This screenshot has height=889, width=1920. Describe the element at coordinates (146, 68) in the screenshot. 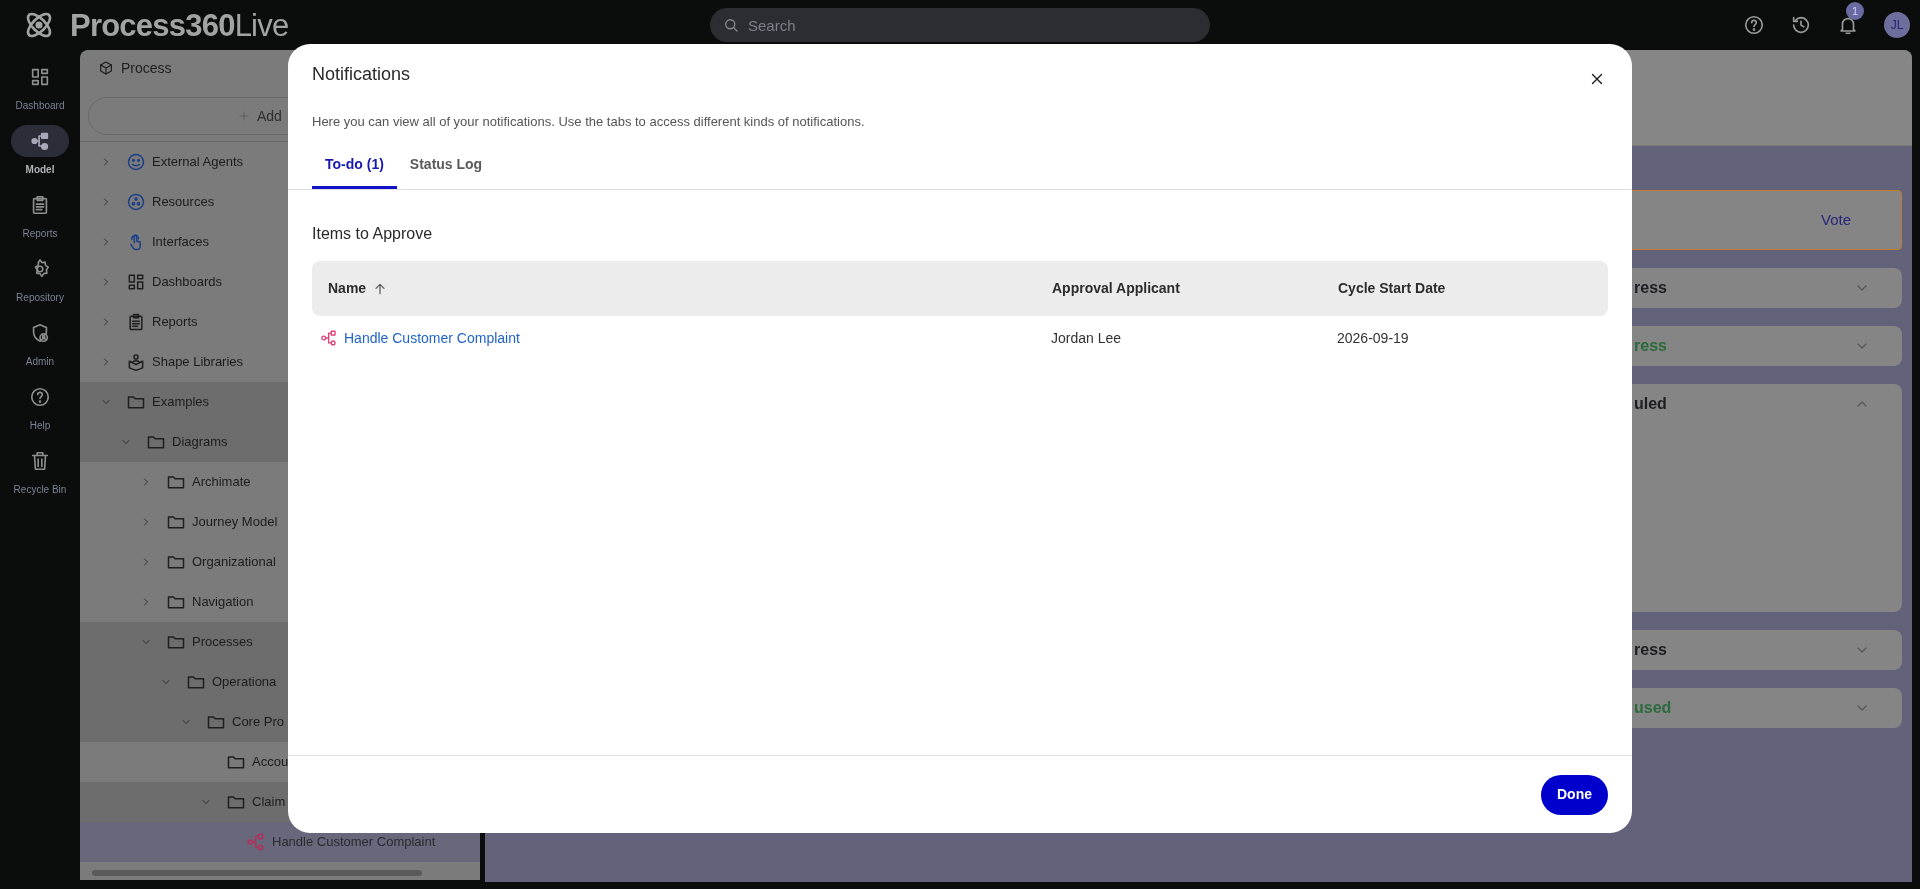

I see `panel-title: Process` at that location.